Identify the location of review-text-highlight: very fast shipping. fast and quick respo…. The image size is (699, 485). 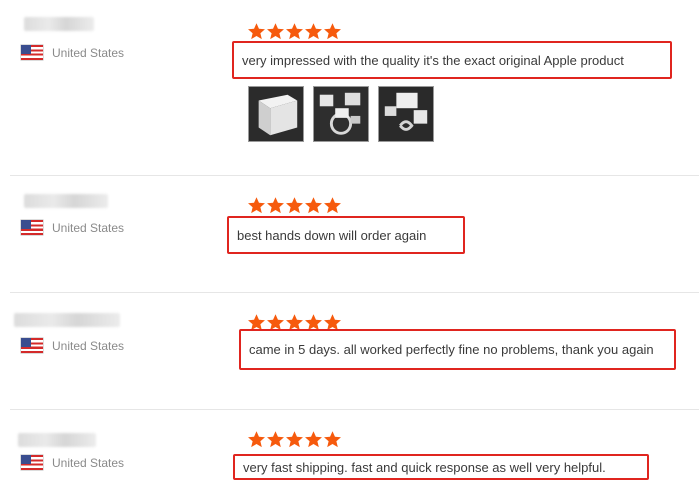
(441, 467).